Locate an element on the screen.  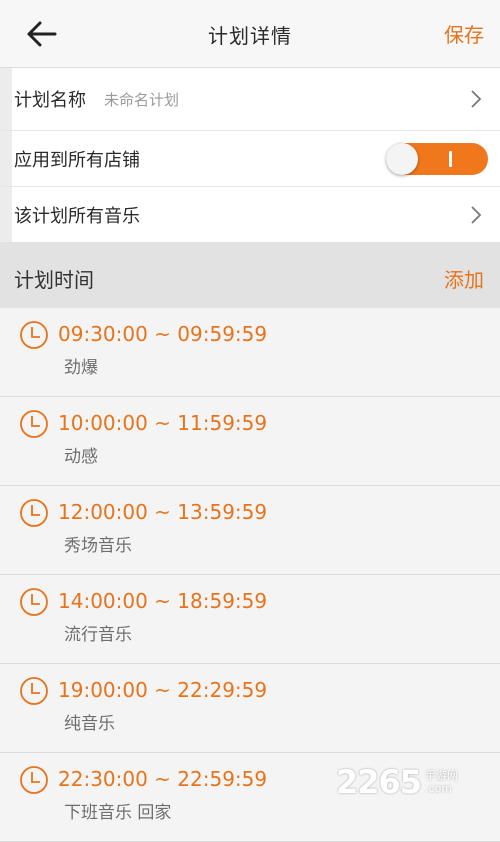
page-title: 计划详情 is located at coordinates (250, 36).